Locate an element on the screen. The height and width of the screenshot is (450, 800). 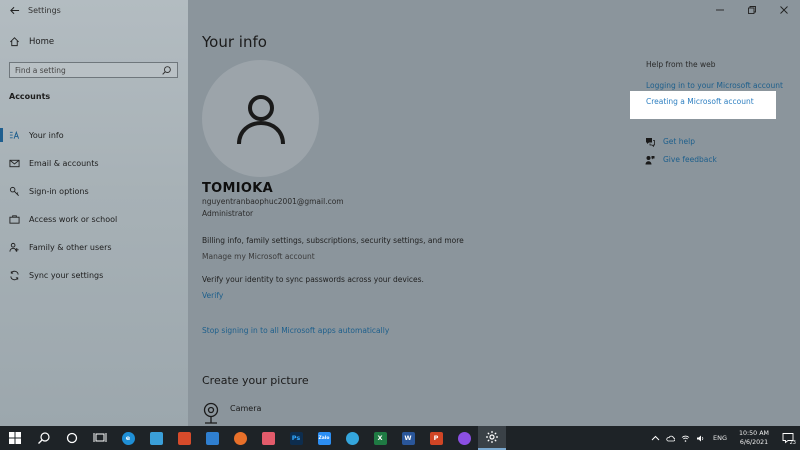
taskbar-app-edge: e is located at coordinates (128, 438).